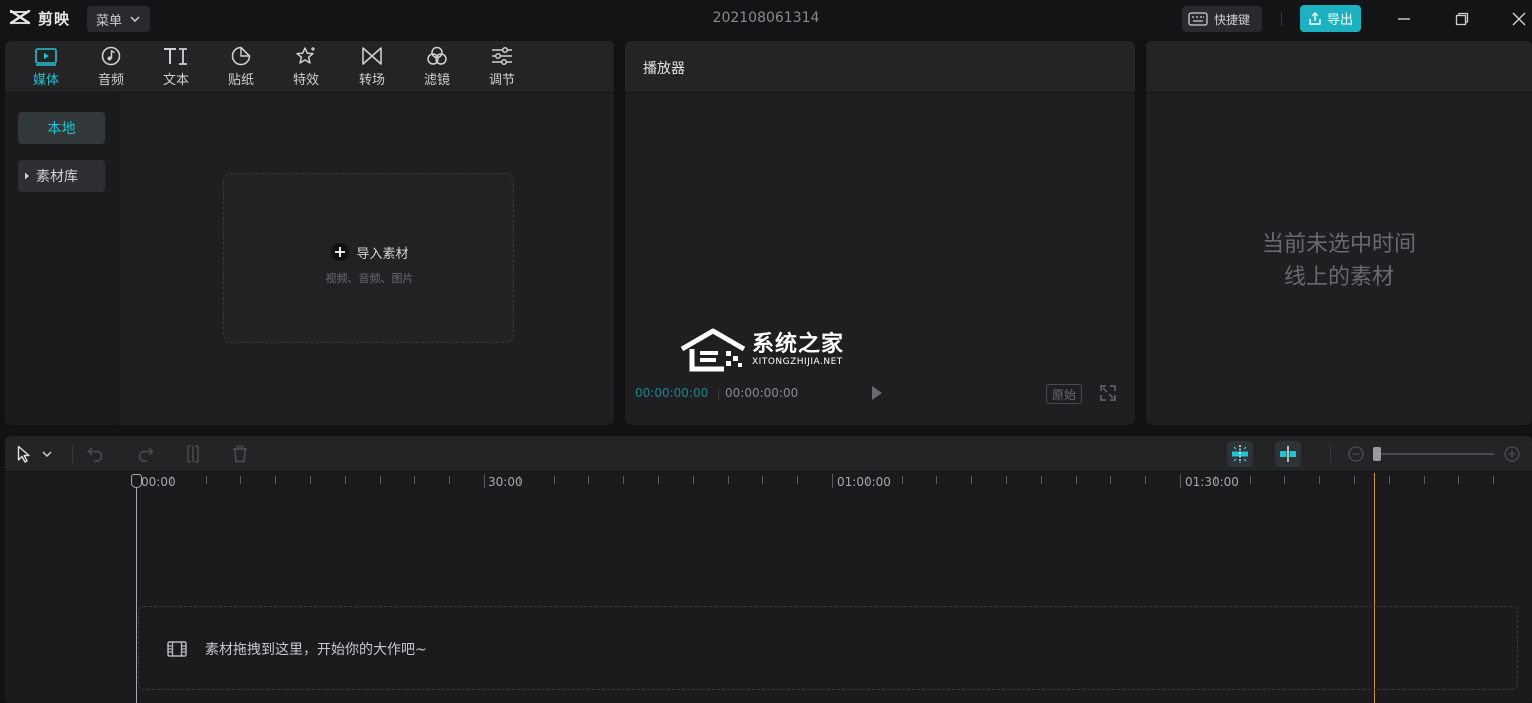 The image size is (1532, 703). What do you see at coordinates (502, 56) in the screenshot?
I see `adjust-icon` at bounding box center [502, 56].